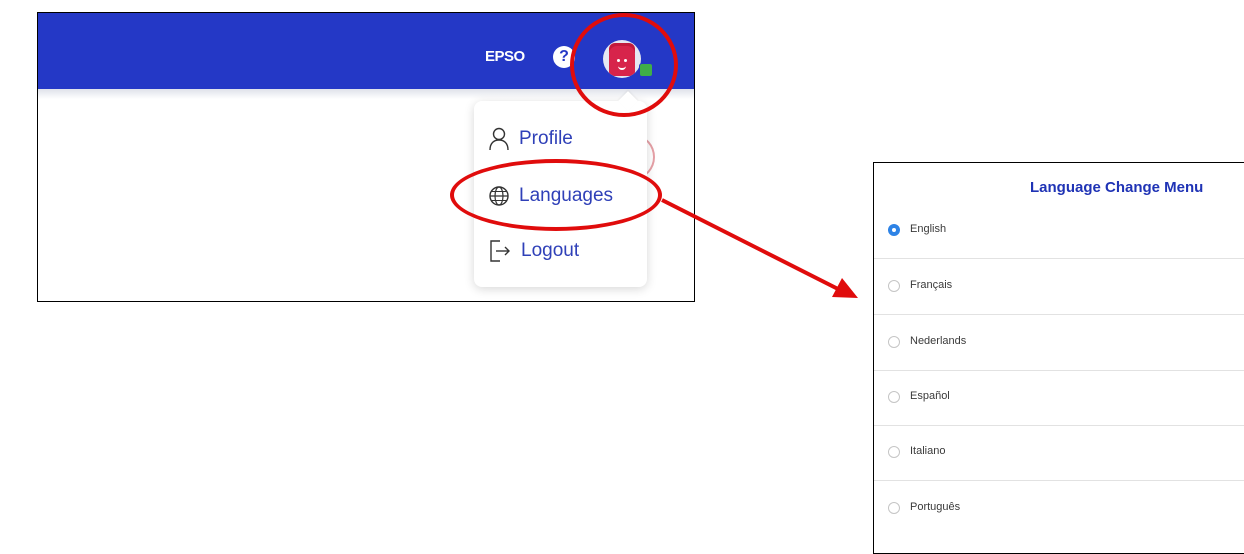 The image size is (1244, 554). What do you see at coordinates (1117, 187) in the screenshot?
I see `panel-title: Language Change Menu` at bounding box center [1117, 187].